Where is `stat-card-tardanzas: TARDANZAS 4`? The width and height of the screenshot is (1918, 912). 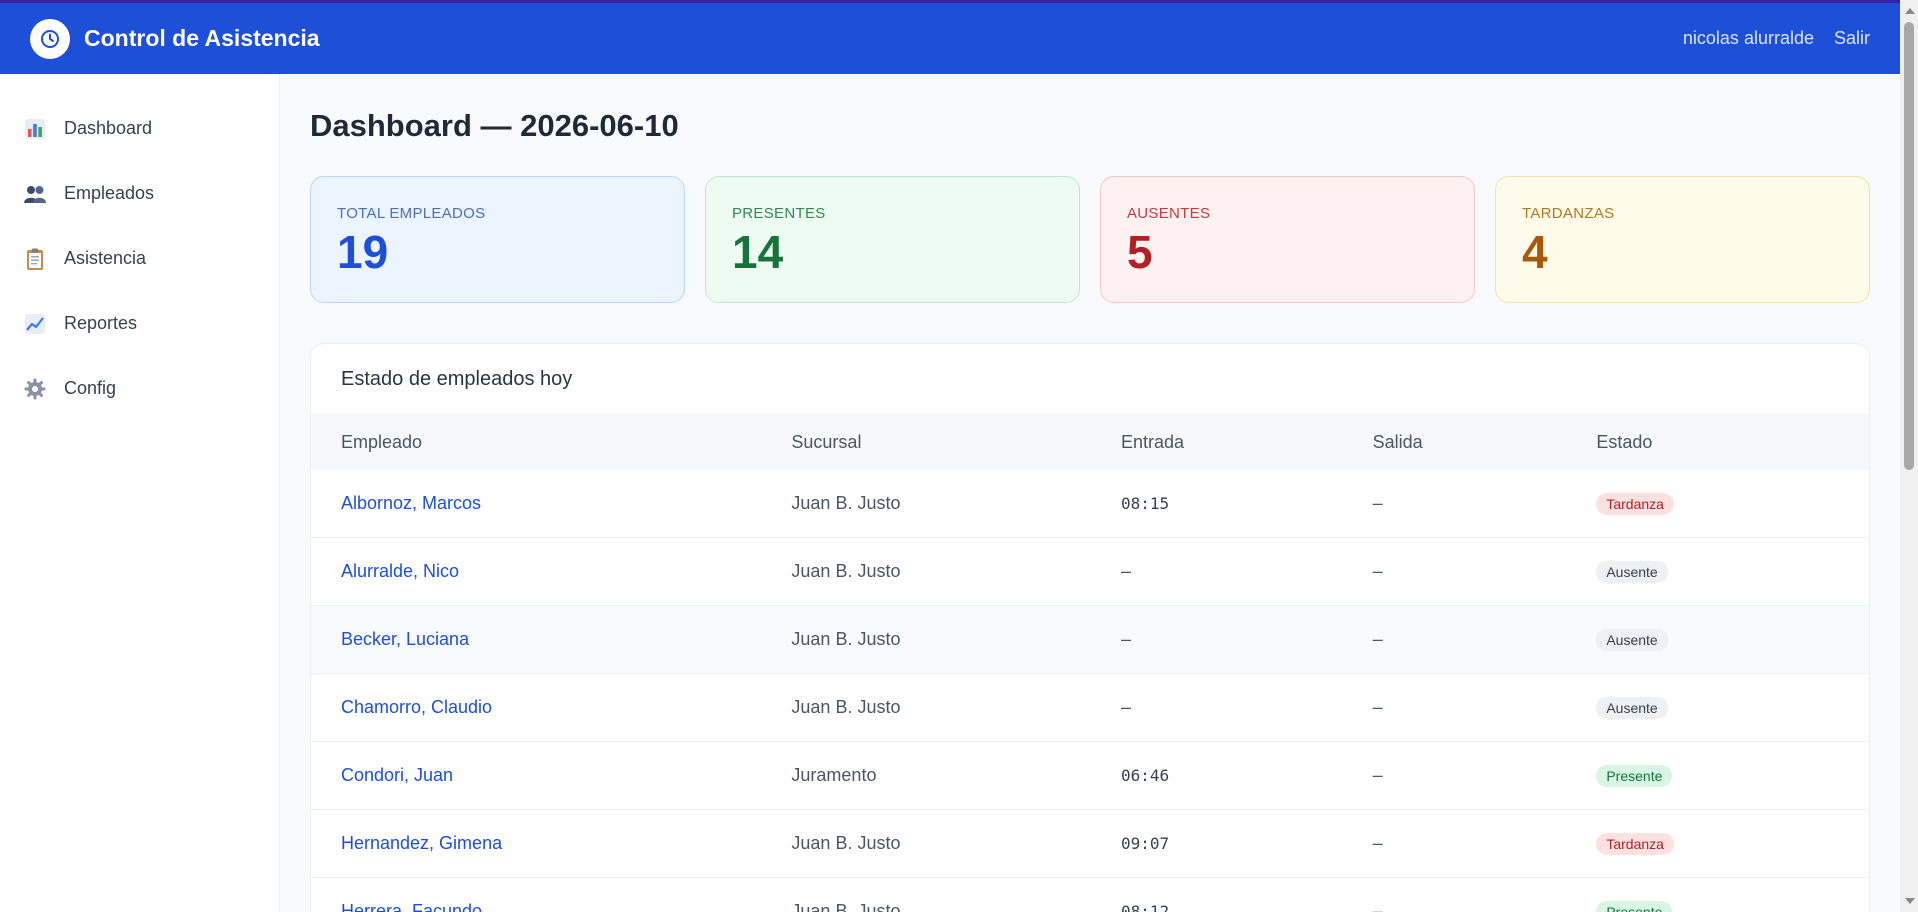
stat-card-tardanzas: TARDANZAS 4 is located at coordinates (1682, 239).